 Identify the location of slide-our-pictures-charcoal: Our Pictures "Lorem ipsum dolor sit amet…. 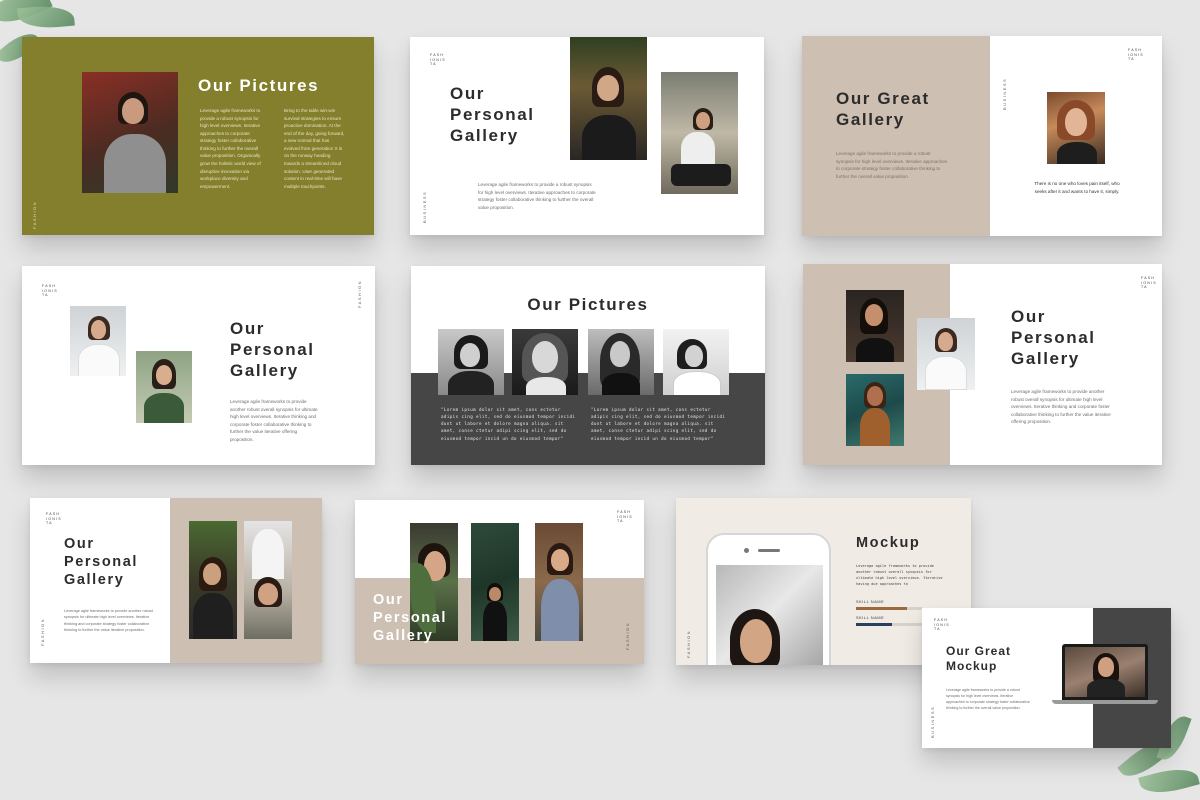
(588, 365).